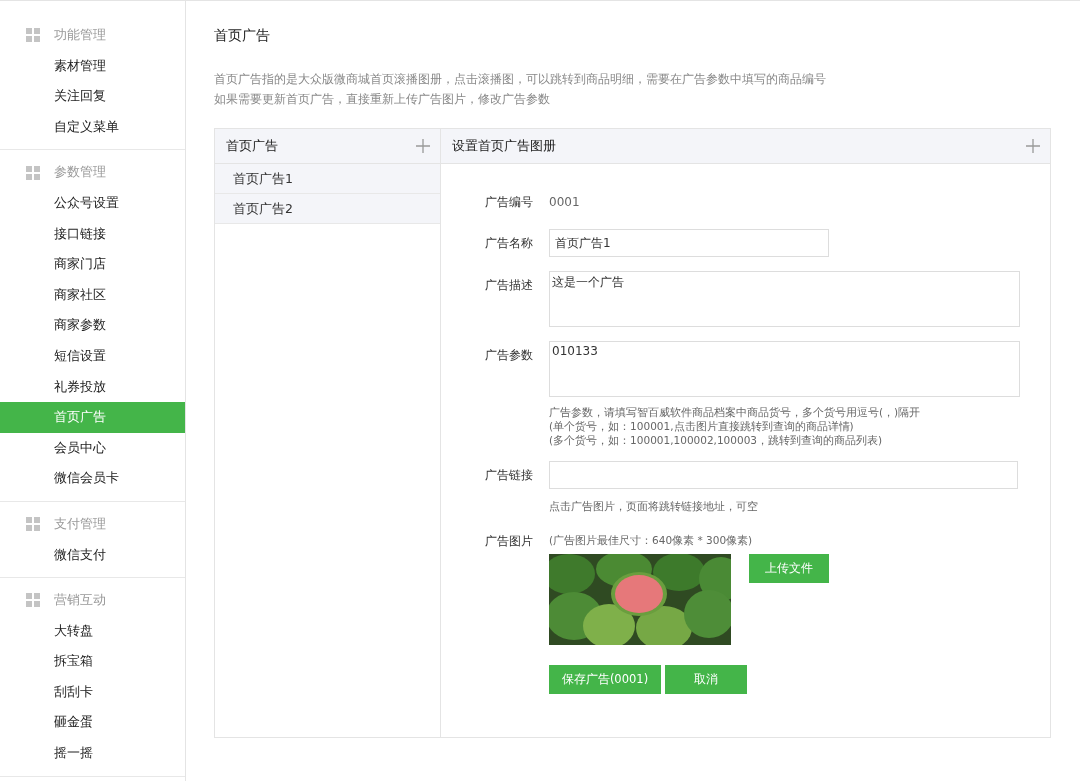 This screenshot has width=1080, height=781. What do you see at coordinates (92, 325) in the screenshot?
I see `sidebar-item: 商家参数` at bounding box center [92, 325].